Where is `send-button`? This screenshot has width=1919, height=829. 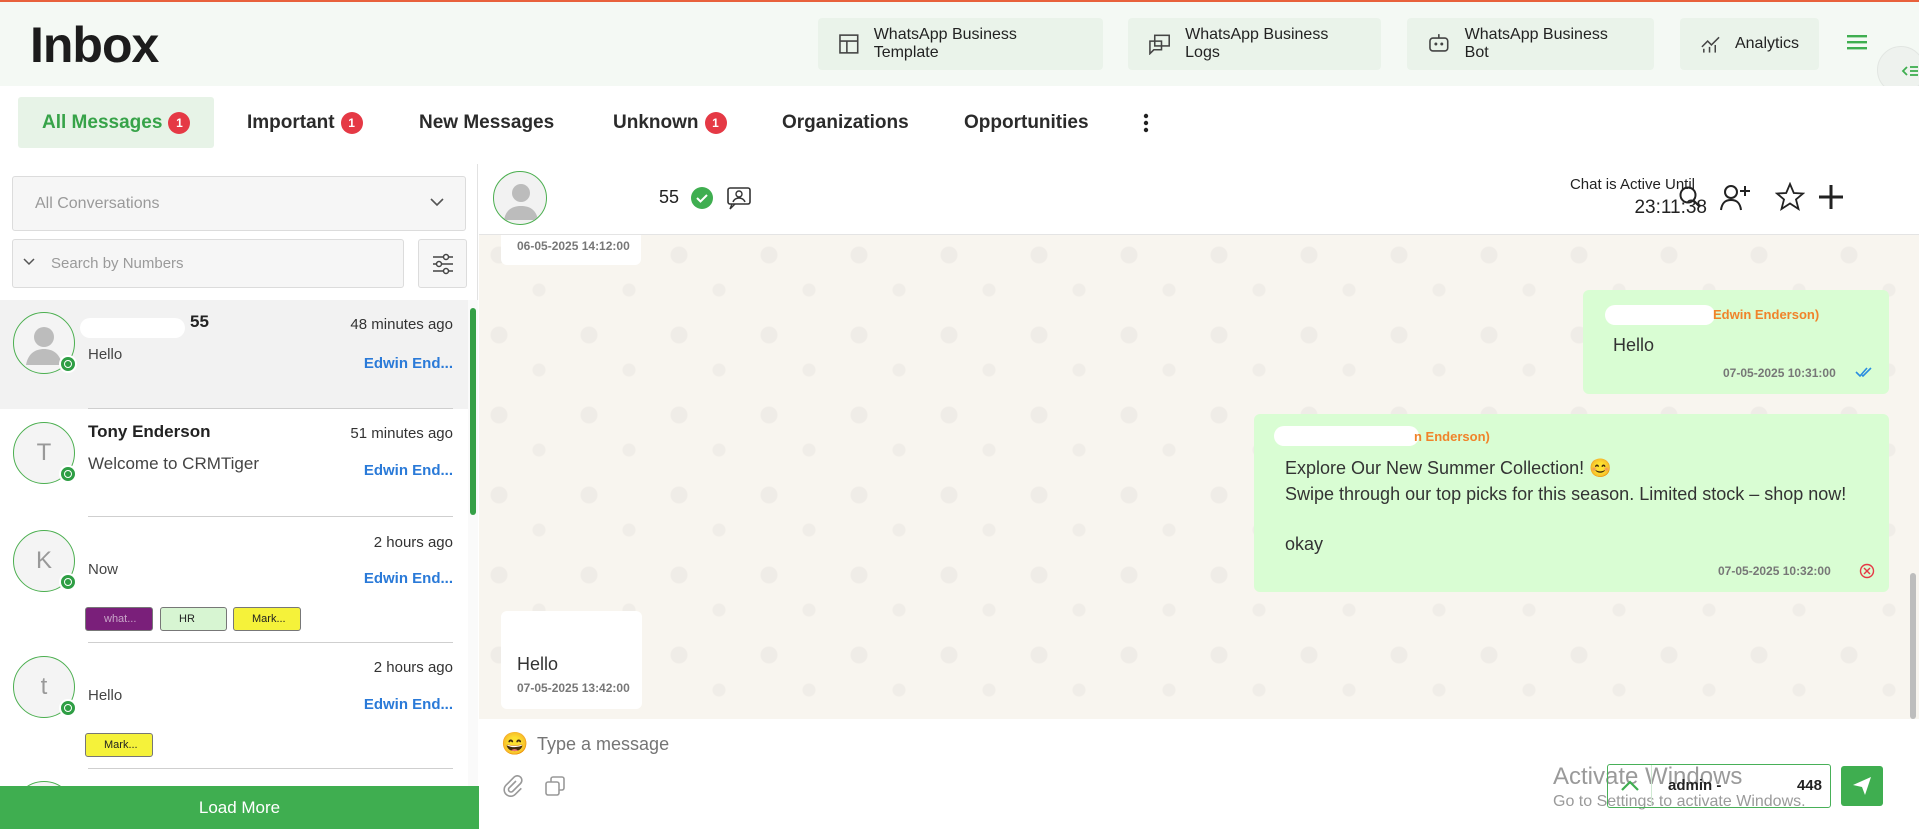
send-button is located at coordinates (1862, 786).